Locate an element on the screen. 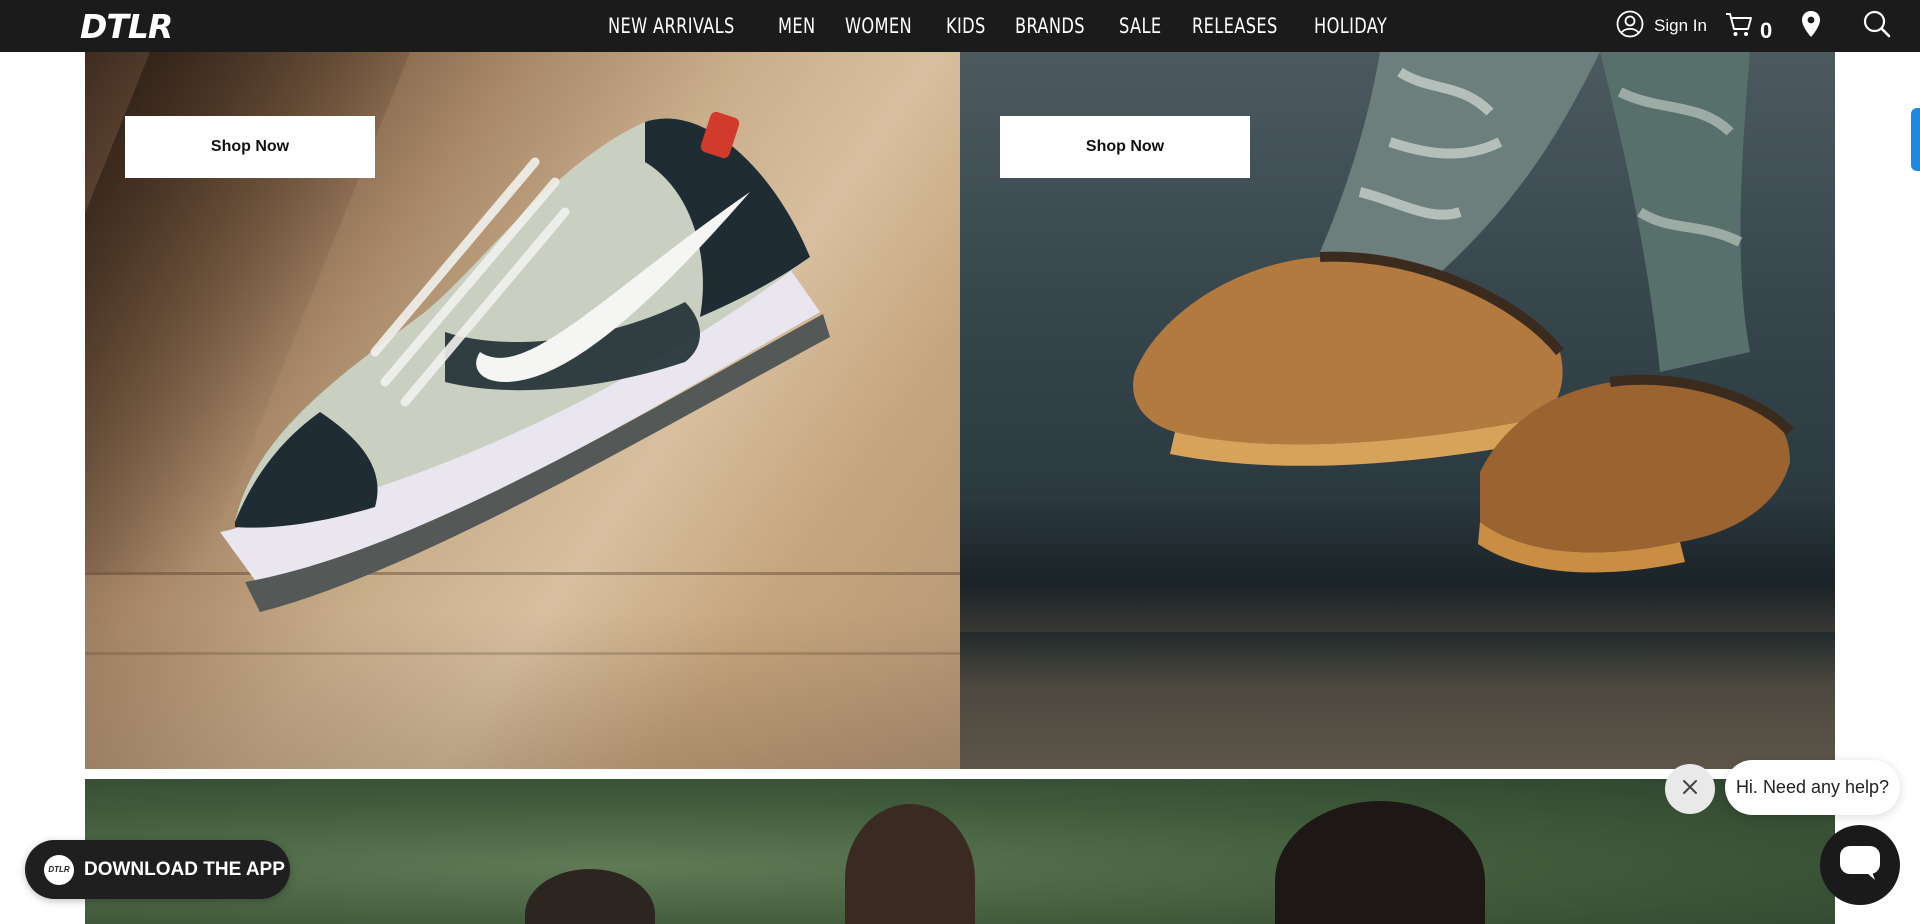 This screenshot has width=1920, height=924. download-app-banner: DTLR DOWNLOAD THE APP is located at coordinates (157, 869).